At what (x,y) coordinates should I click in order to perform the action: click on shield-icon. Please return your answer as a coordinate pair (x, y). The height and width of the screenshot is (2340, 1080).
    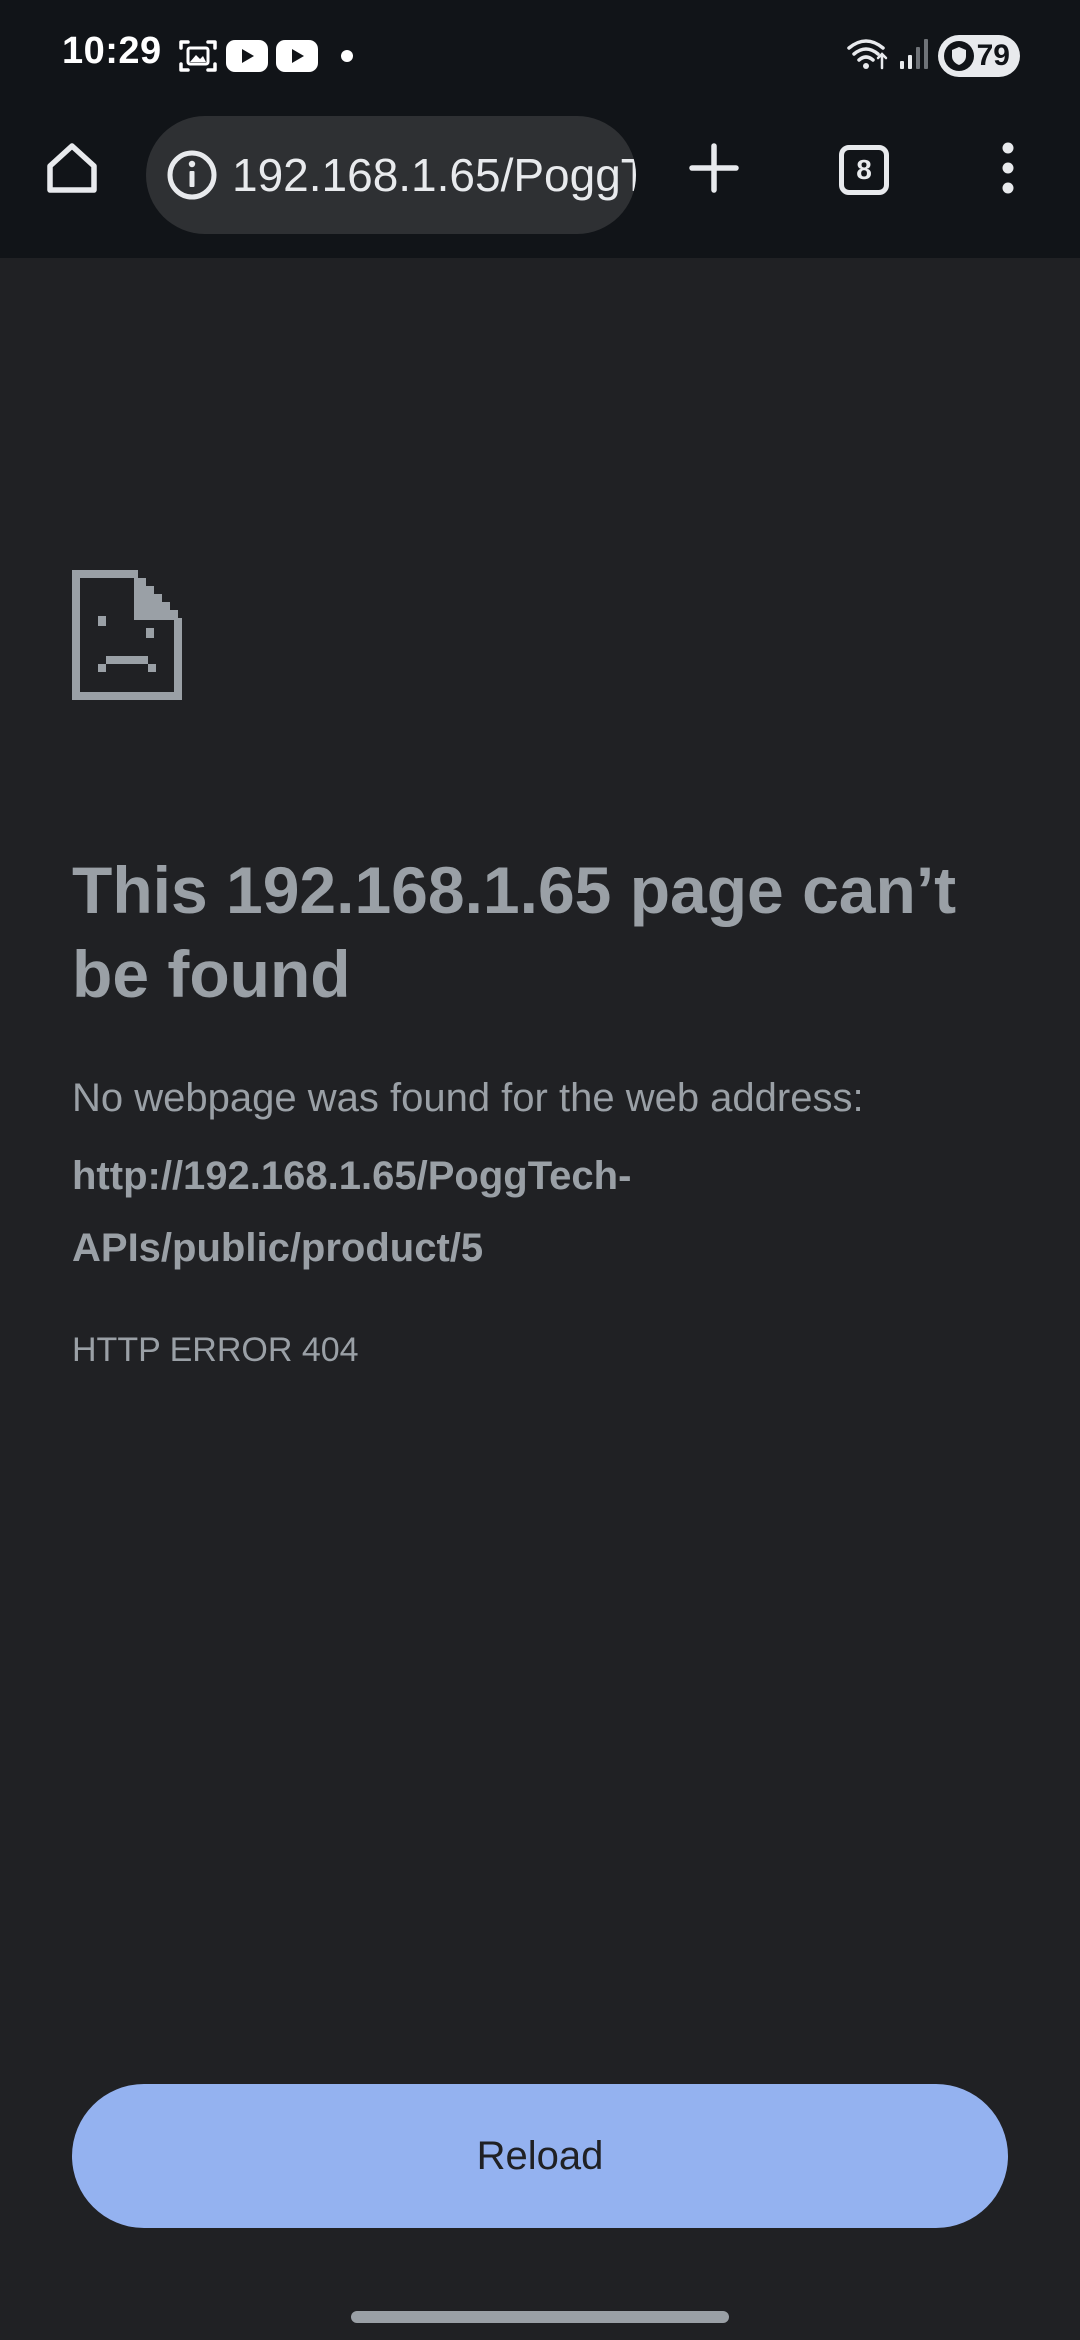
    Looking at the image, I should click on (959, 58).